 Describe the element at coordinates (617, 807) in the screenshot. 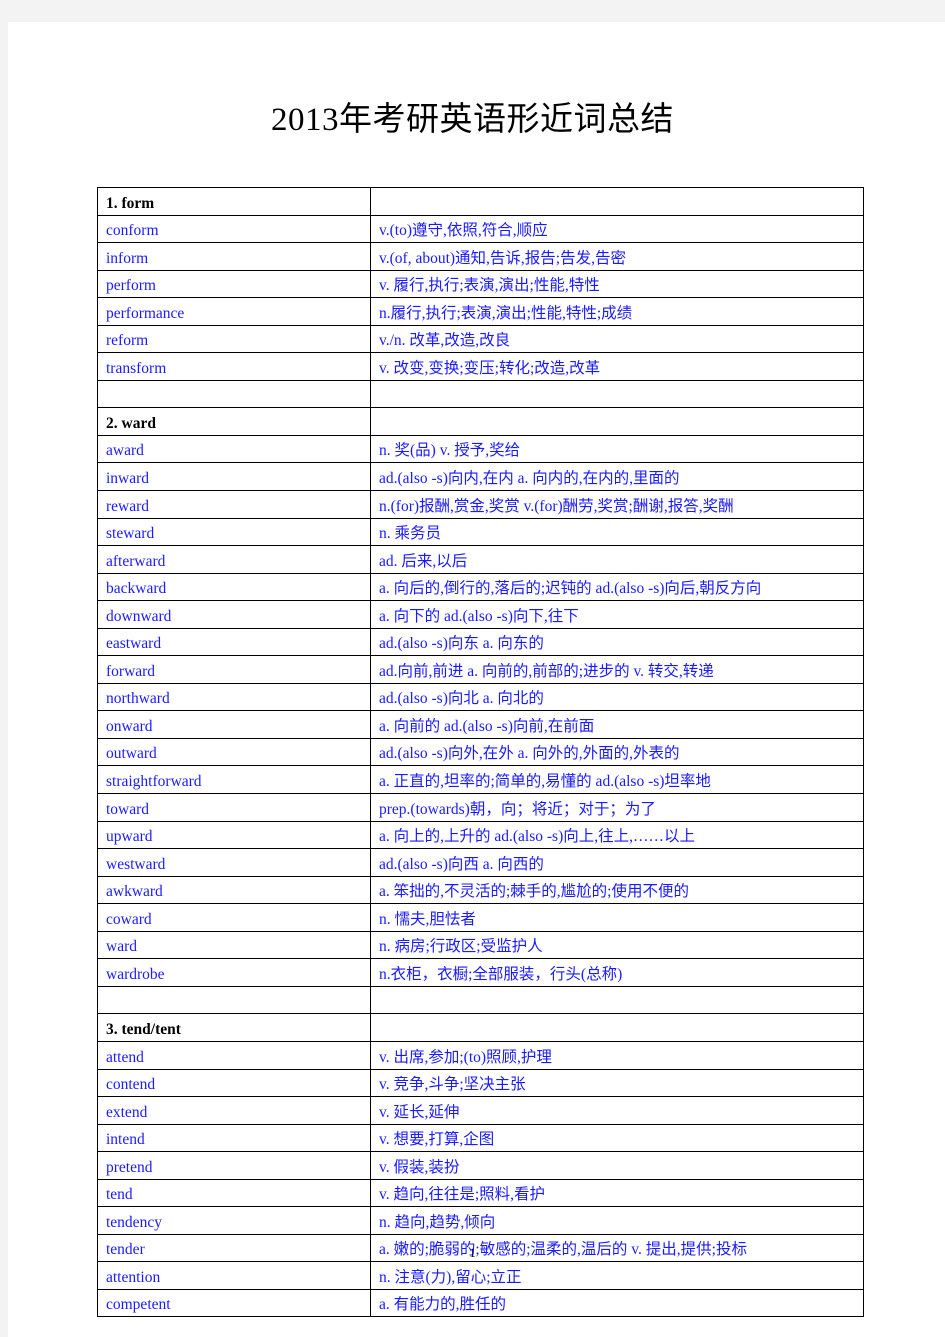

I see `definition-cell: prep.(towards)朝，向；将近；对于；为了` at that location.